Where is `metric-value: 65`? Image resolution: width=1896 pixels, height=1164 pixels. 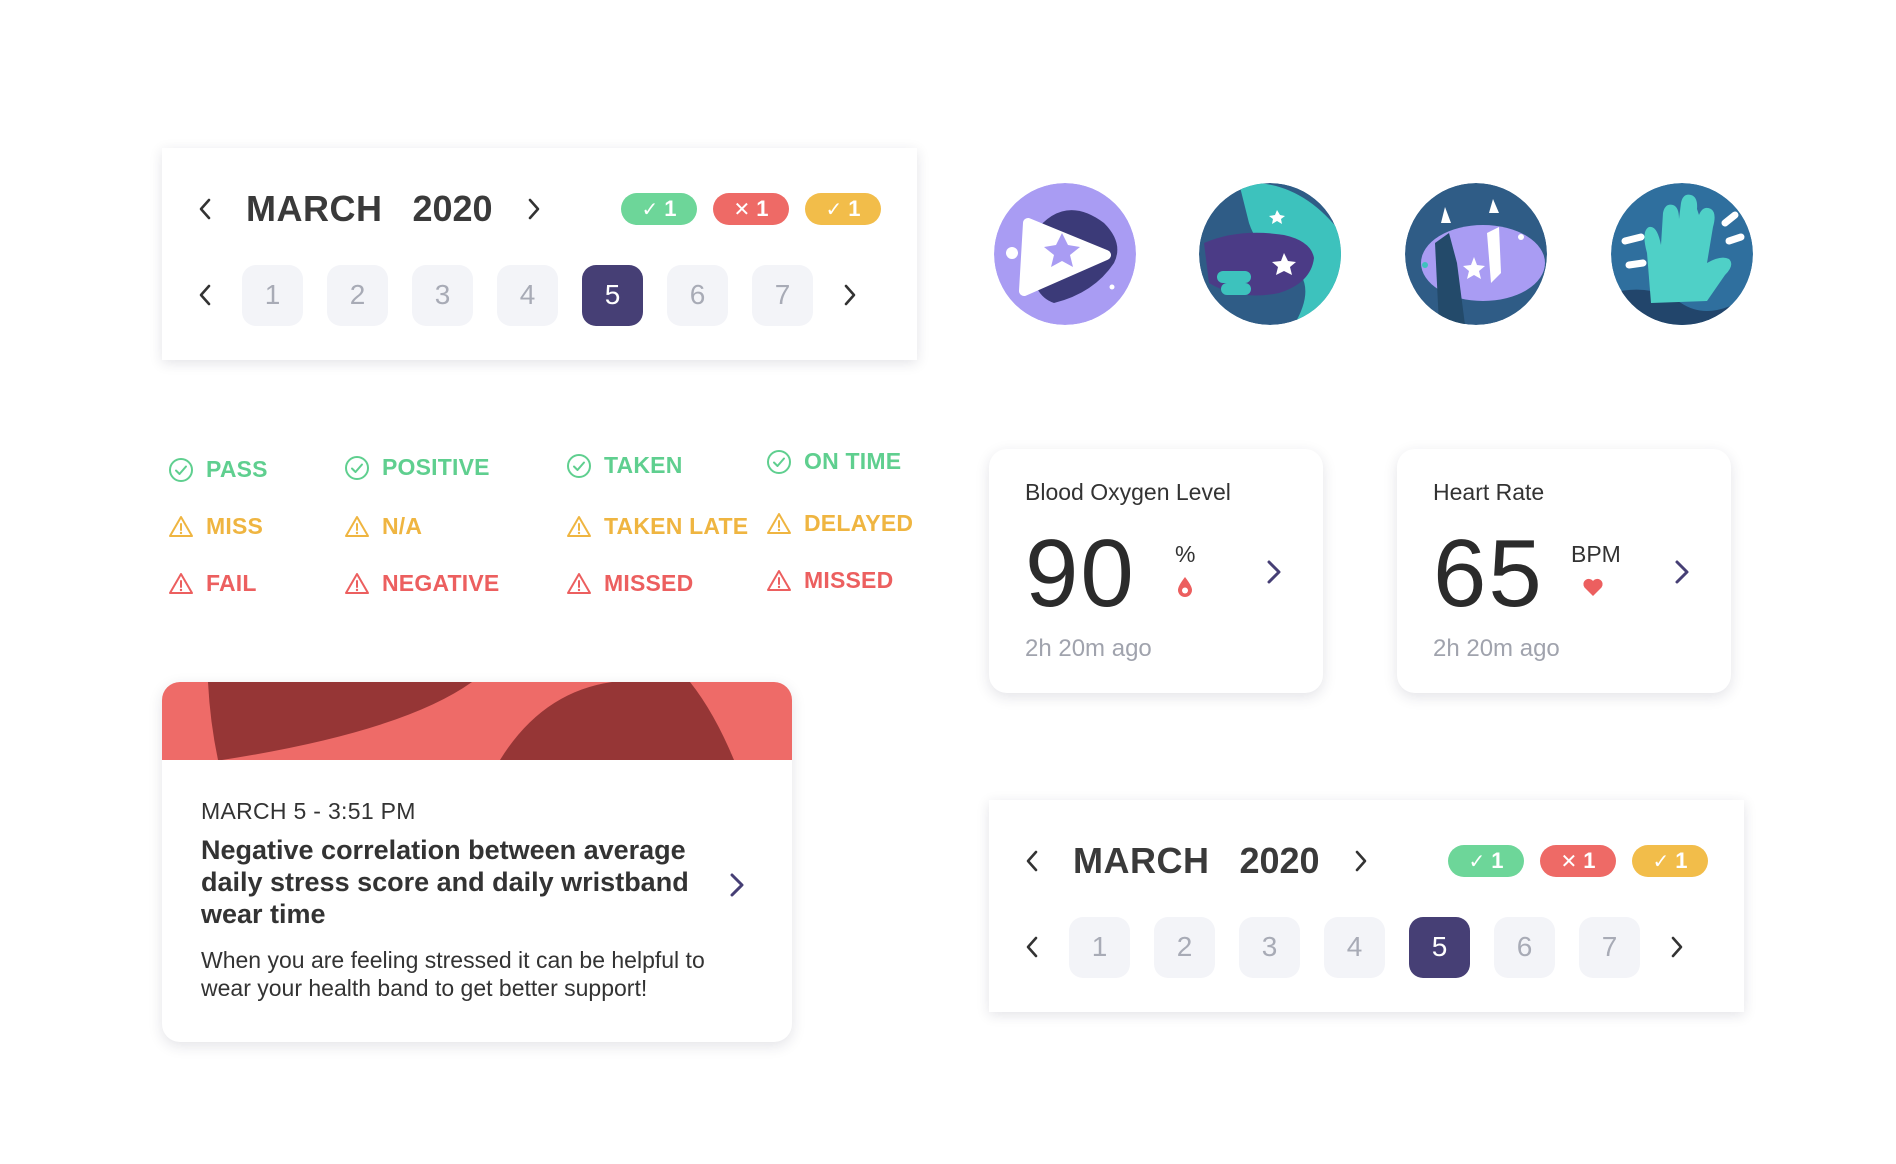
metric-value: 65 is located at coordinates (1488, 573).